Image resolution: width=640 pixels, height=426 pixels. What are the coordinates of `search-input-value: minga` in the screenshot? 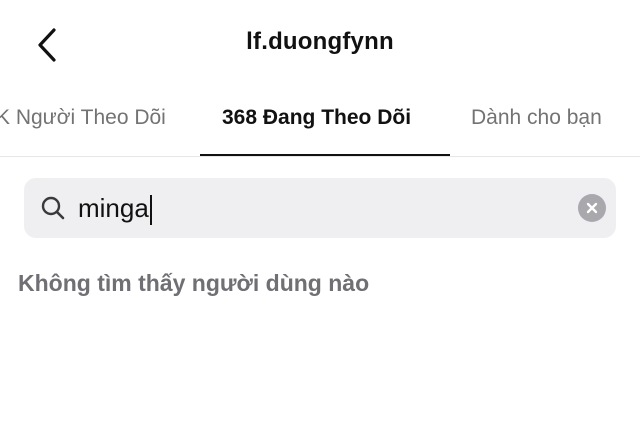 It's located at (113, 208).